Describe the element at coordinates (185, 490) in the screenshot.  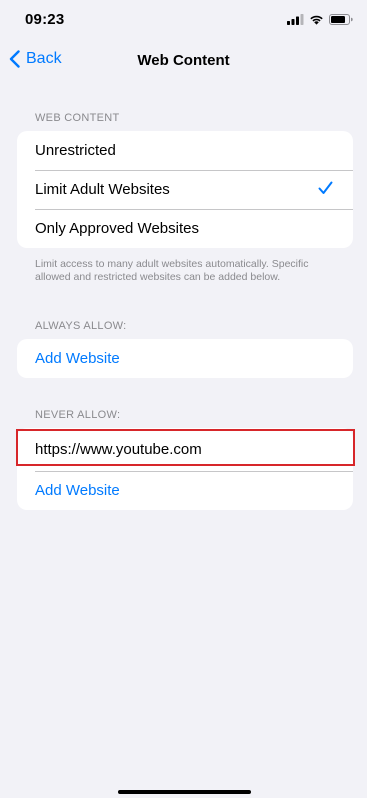
I see `never-allow-add-website-button: Add Website` at that location.